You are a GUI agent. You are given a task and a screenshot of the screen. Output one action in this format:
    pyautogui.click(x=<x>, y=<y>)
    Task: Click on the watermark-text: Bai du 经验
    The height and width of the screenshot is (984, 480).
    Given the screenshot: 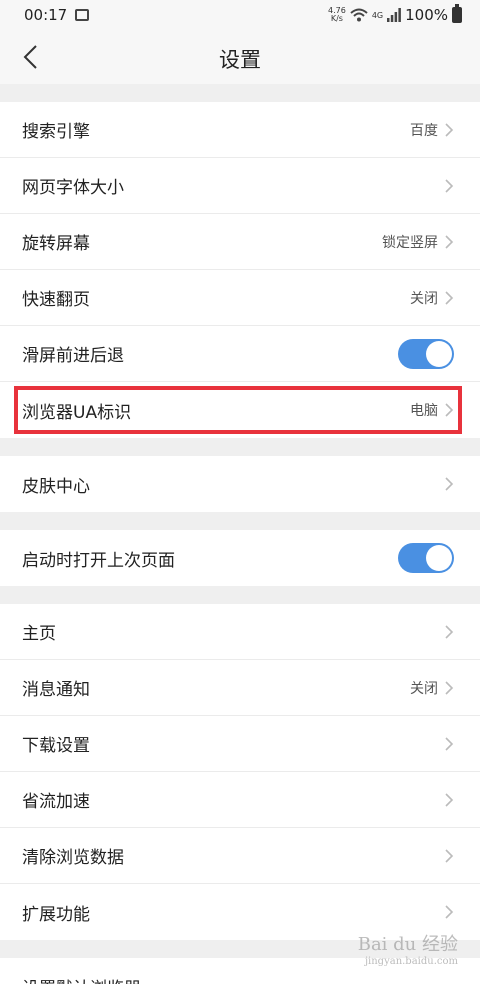 What is the action you would take?
    pyautogui.click(x=407, y=944)
    